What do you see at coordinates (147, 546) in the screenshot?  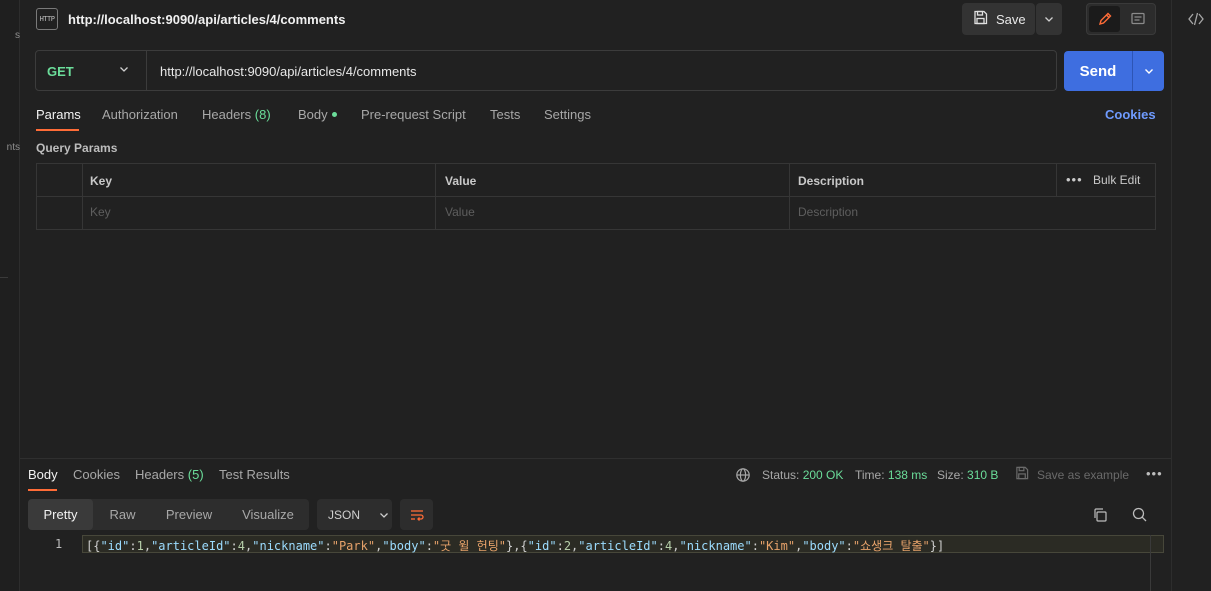 I see `json-token: ,` at bounding box center [147, 546].